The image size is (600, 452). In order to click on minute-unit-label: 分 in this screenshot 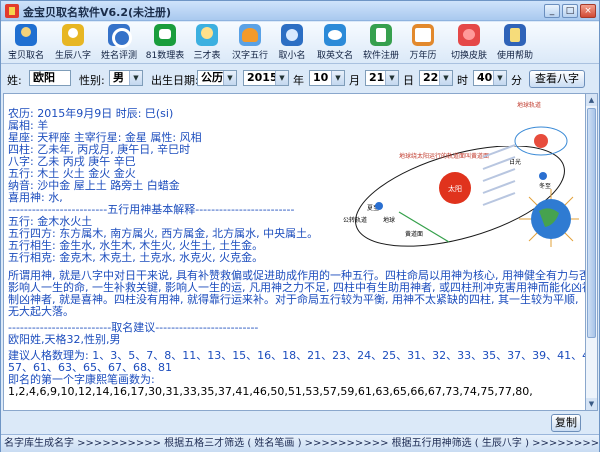, I will do `click(516, 80)`.